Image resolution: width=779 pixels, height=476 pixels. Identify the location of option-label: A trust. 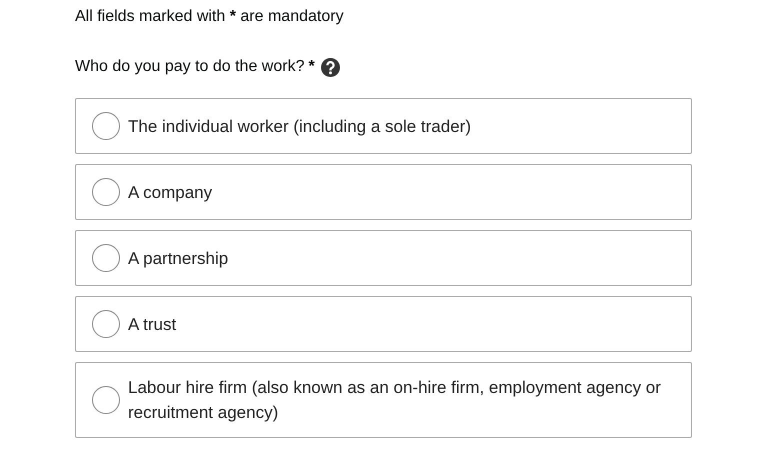
(152, 325).